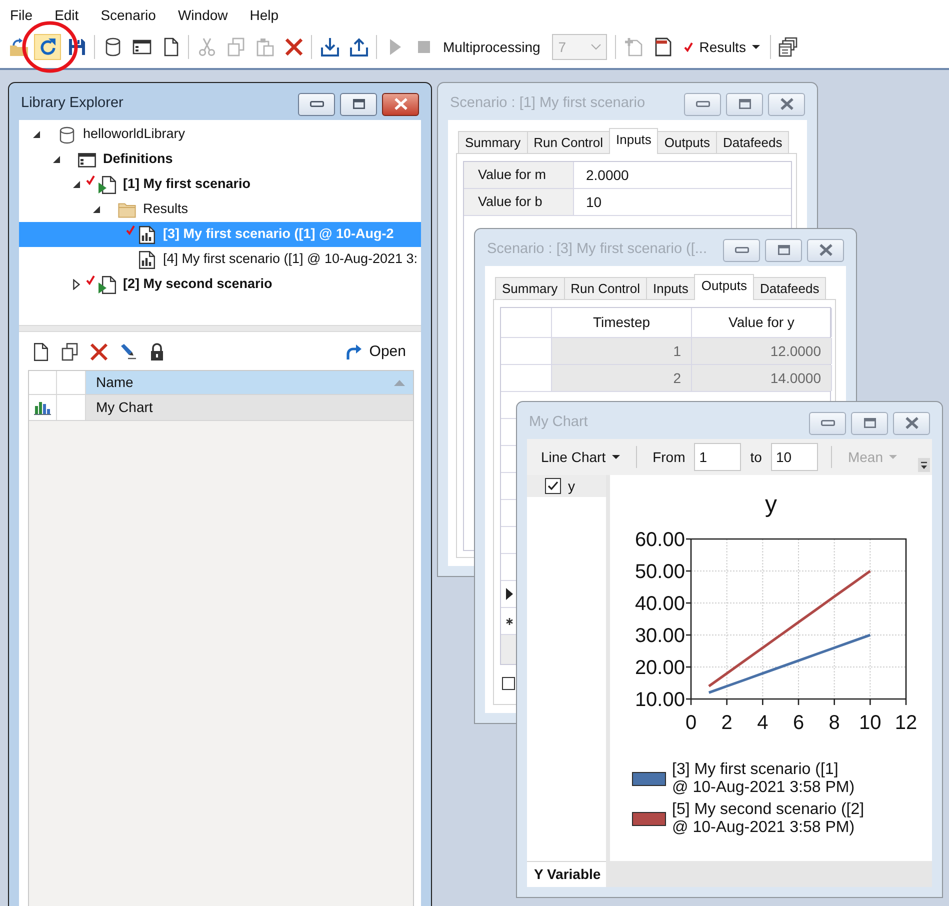 The height and width of the screenshot is (906, 949). Describe the element at coordinates (659, 636) in the screenshot. I see `y-tick-label: 30.00` at that location.